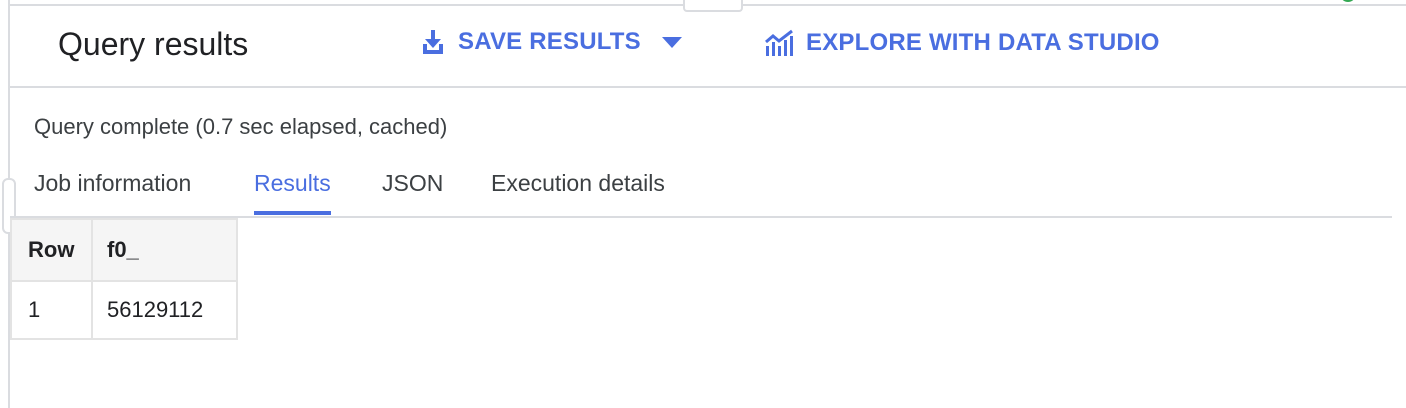 The height and width of the screenshot is (408, 1406). What do you see at coordinates (1348, 1) in the screenshot?
I see `status-indicator-icon` at bounding box center [1348, 1].